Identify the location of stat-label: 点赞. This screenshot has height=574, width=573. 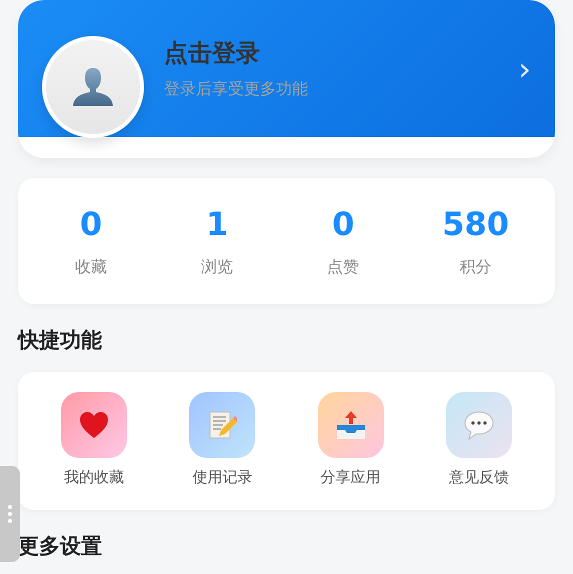
(343, 267).